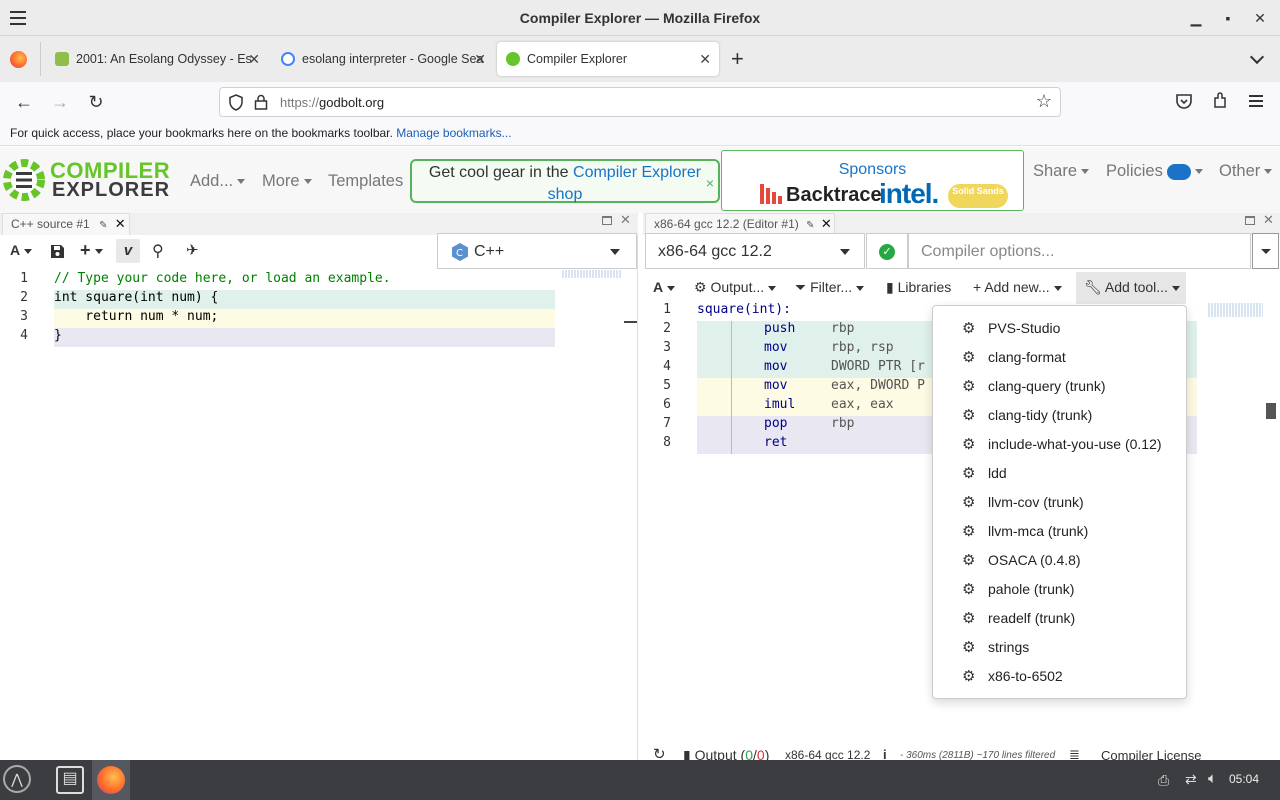 The height and width of the screenshot is (800, 1280). What do you see at coordinates (885, 753) in the screenshot?
I see `info-icon: i` at bounding box center [885, 753].